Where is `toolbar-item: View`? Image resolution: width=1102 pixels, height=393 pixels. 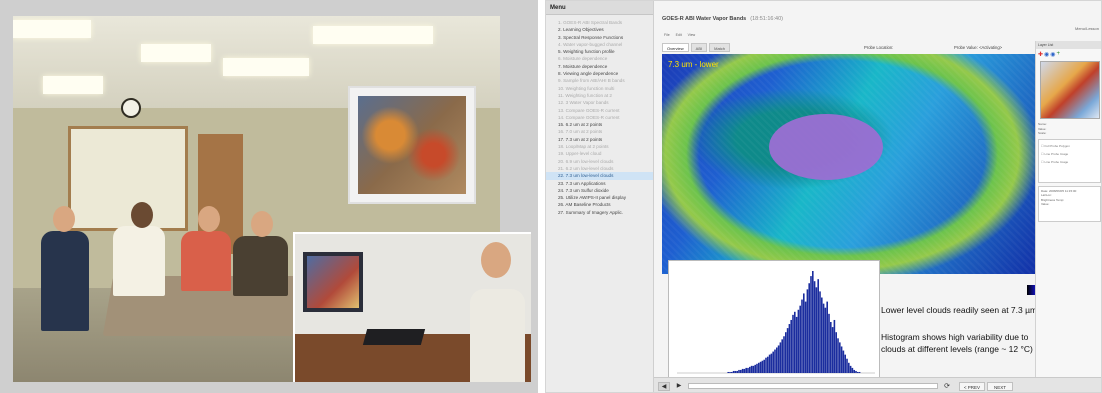
toolbar-item: View is located at coordinates (692, 35).